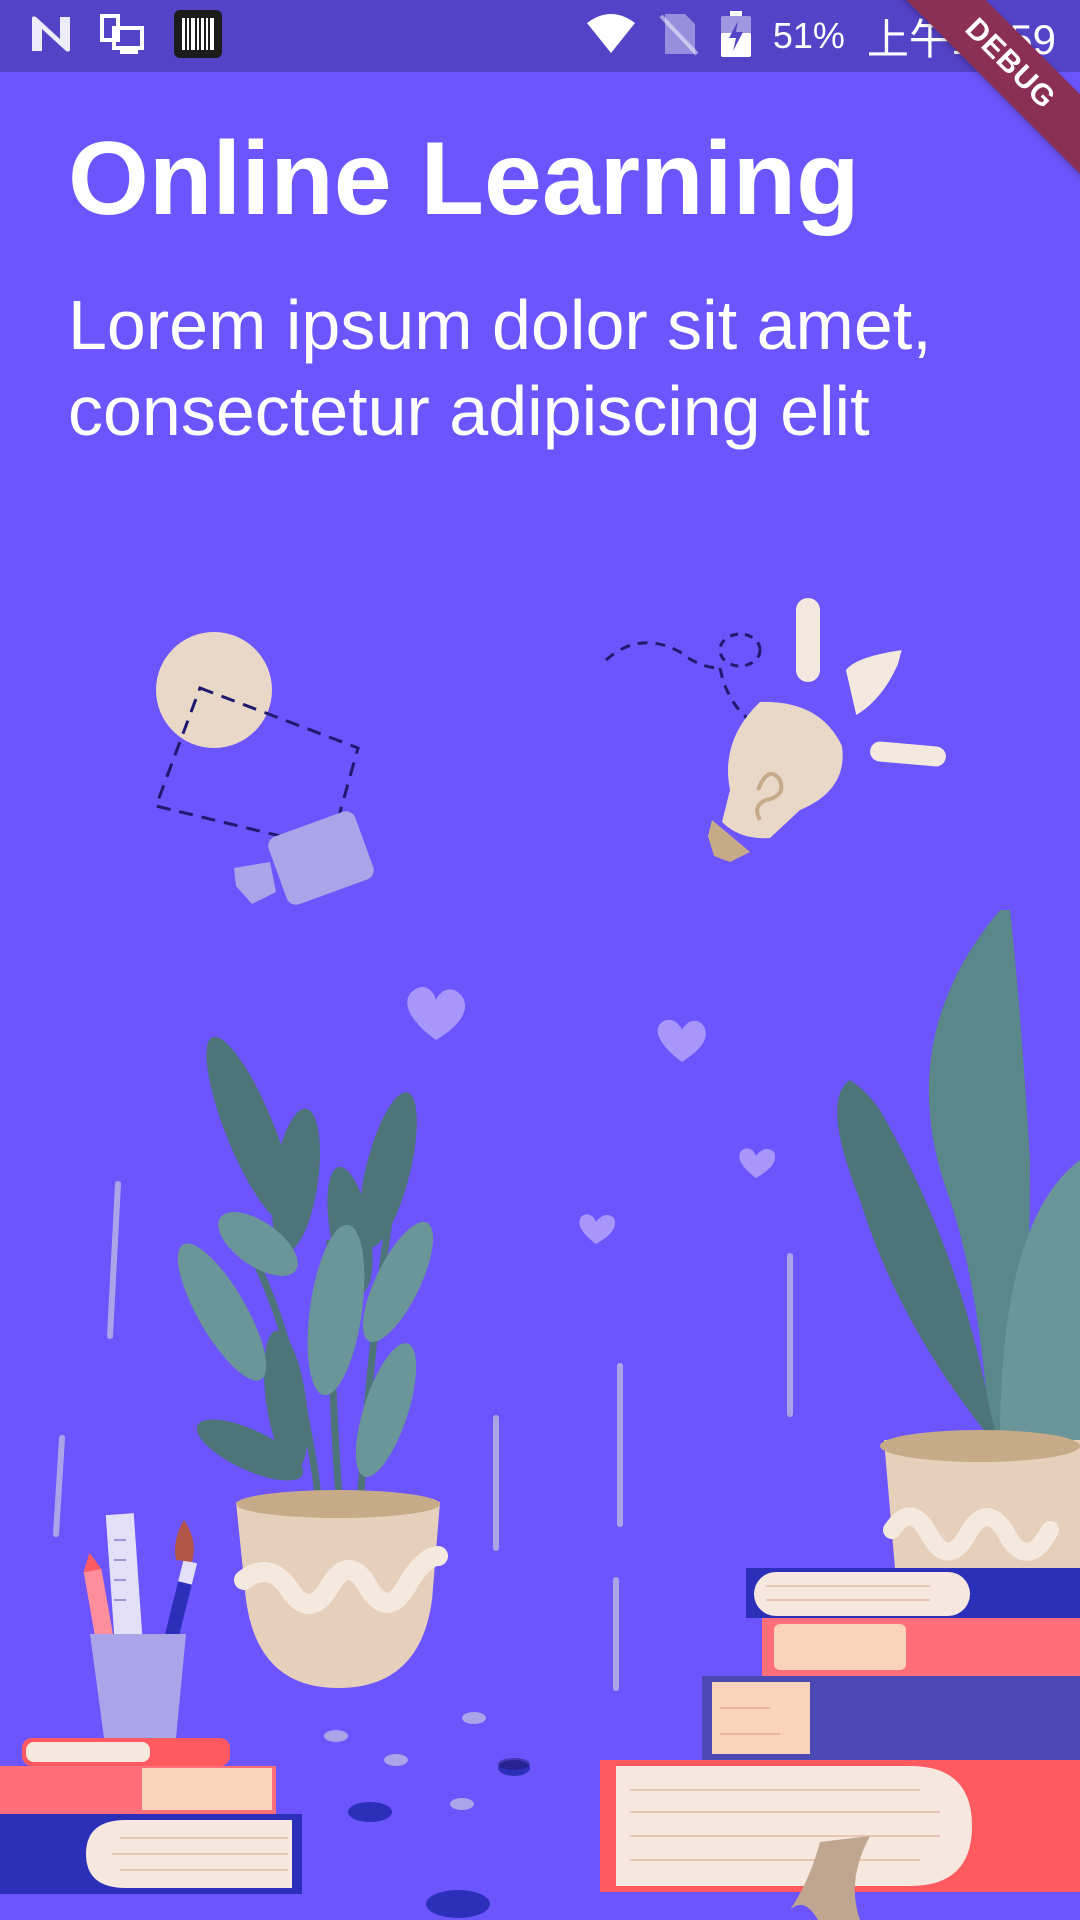  Describe the element at coordinates (958, 1245) in the screenshot. I see `right-plant-icon` at that location.